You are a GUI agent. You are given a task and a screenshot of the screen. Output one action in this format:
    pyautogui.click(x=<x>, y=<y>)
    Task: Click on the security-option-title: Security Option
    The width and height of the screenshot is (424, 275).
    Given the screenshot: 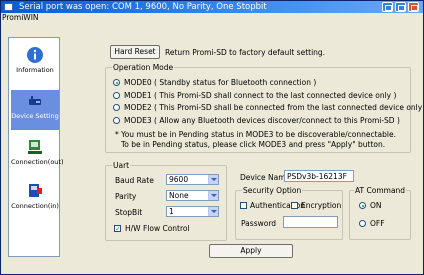 What is the action you would take?
    pyautogui.click(x=272, y=190)
    